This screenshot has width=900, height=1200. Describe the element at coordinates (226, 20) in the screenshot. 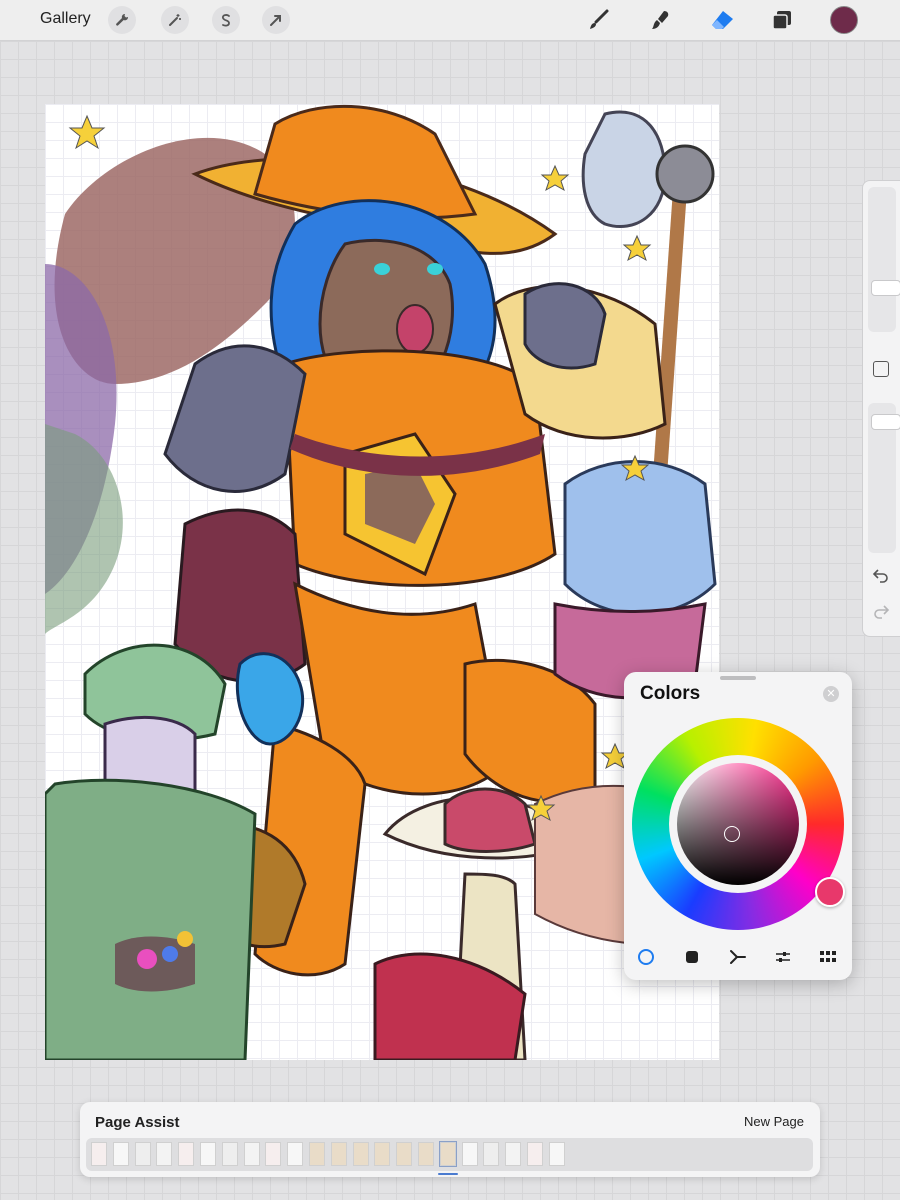

I see `selection-s-icon` at that location.